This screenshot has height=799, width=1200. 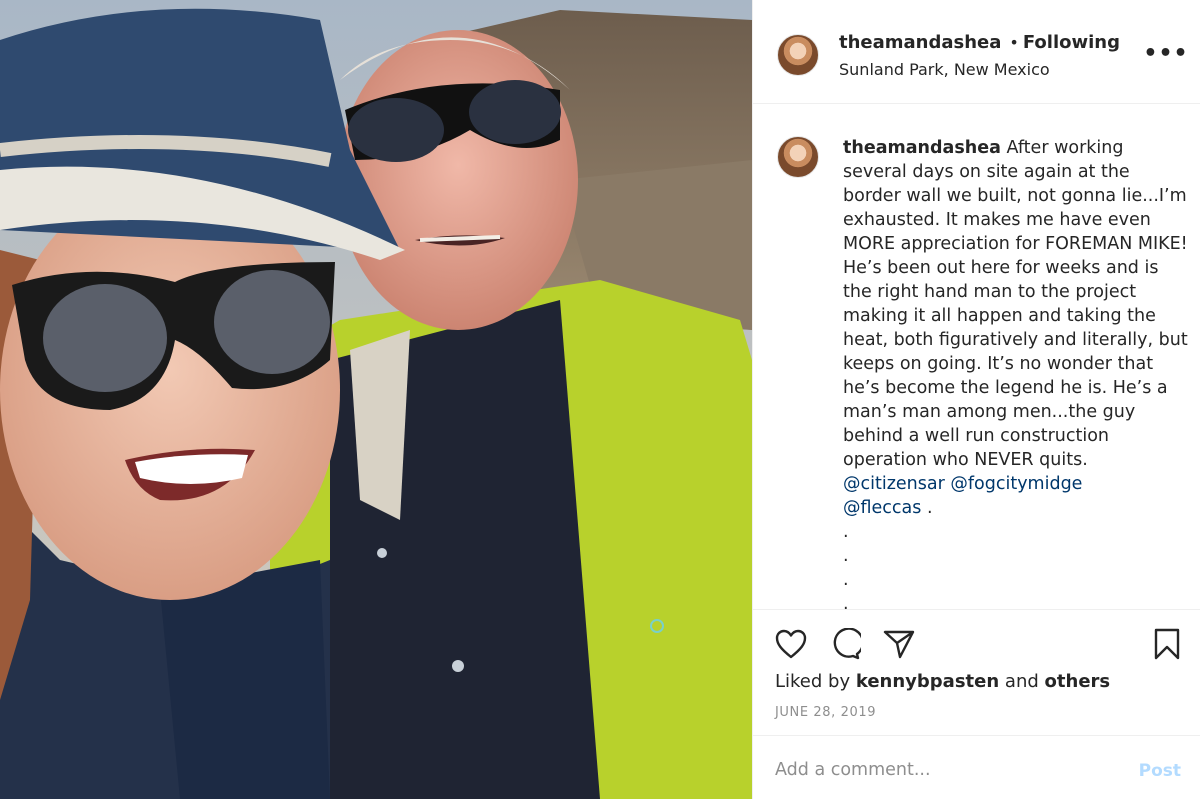 What do you see at coordinates (894, 484) in the screenshot?
I see `mention-citizensar: @citizensar` at bounding box center [894, 484].